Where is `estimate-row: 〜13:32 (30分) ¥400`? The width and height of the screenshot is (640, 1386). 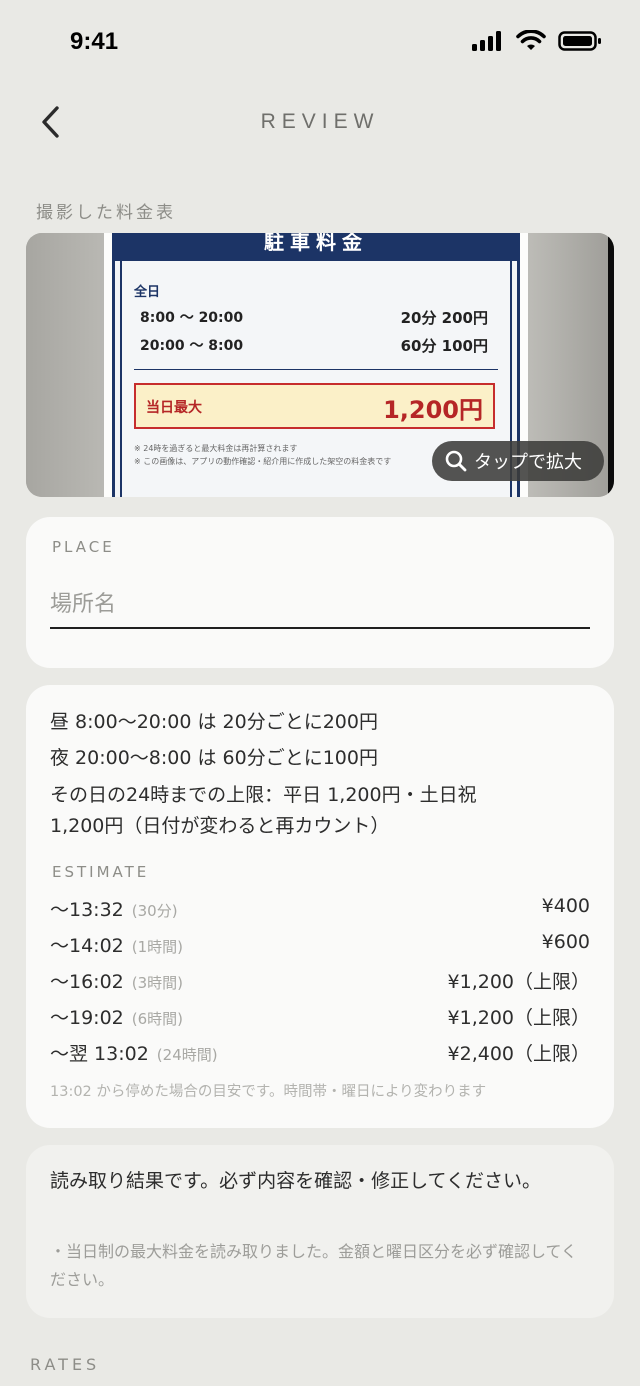 estimate-row: 〜13:32 (30分) ¥400 is located at coordinates (320, 910).